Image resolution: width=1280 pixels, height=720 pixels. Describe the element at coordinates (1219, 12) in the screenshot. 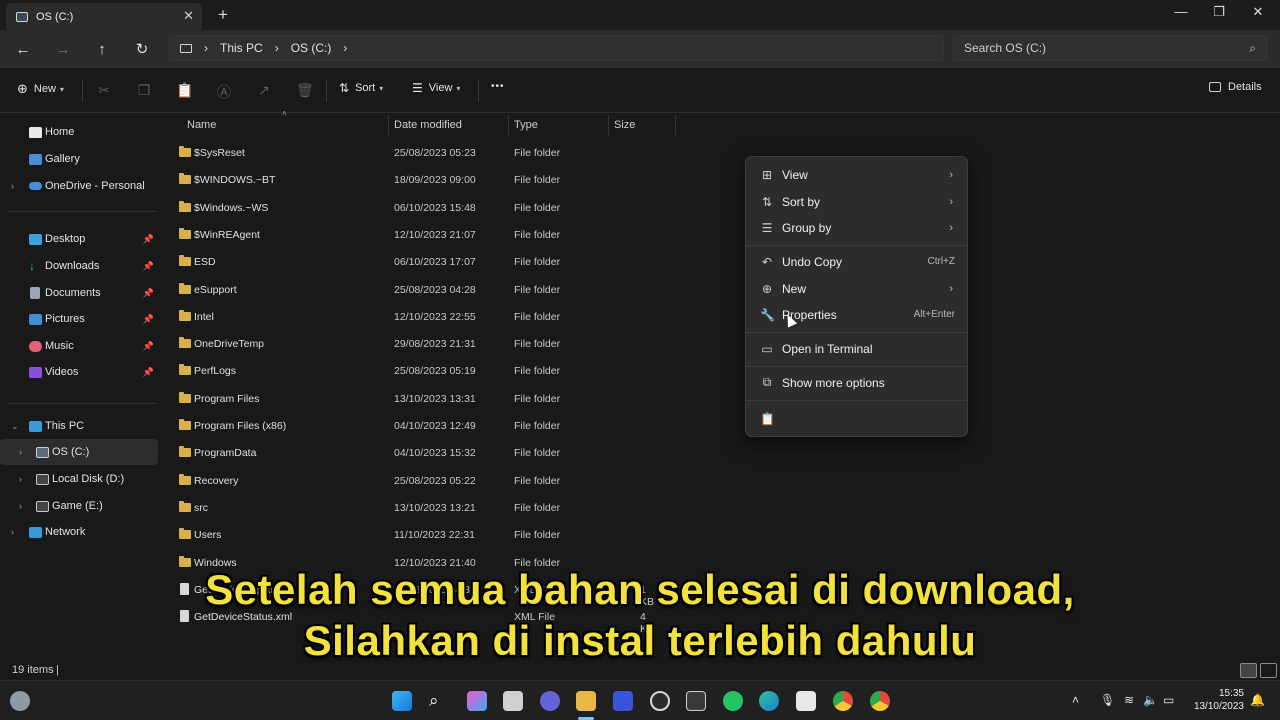

I see `maximize-button: ❐` at that location.